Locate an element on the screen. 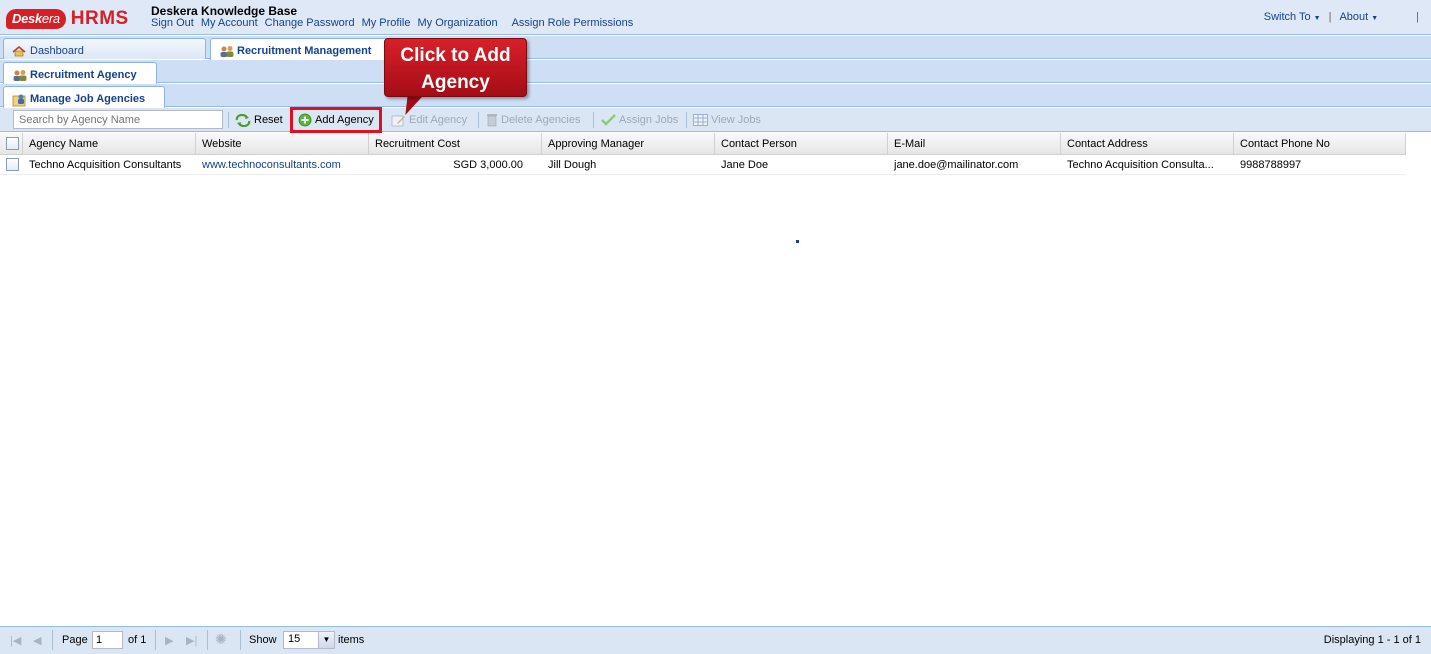  tab-manage-job-agencies: Manage Job Agencies is located at coordinates (84, 97).